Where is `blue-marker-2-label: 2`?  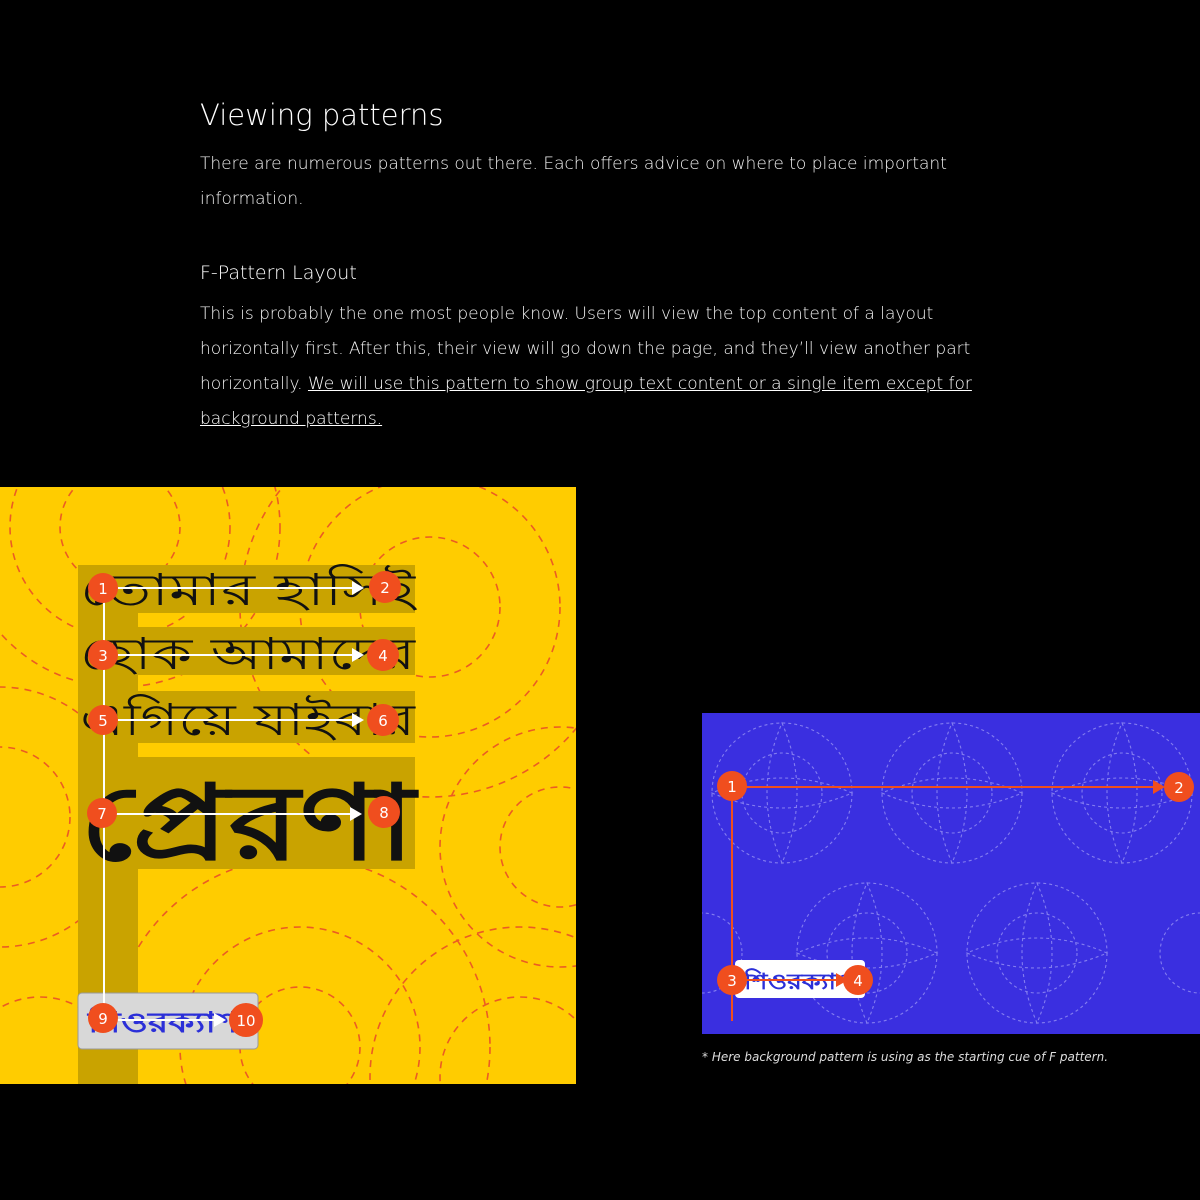
blue-marker-2-label: 2 is located at coordinates (1179, 788).